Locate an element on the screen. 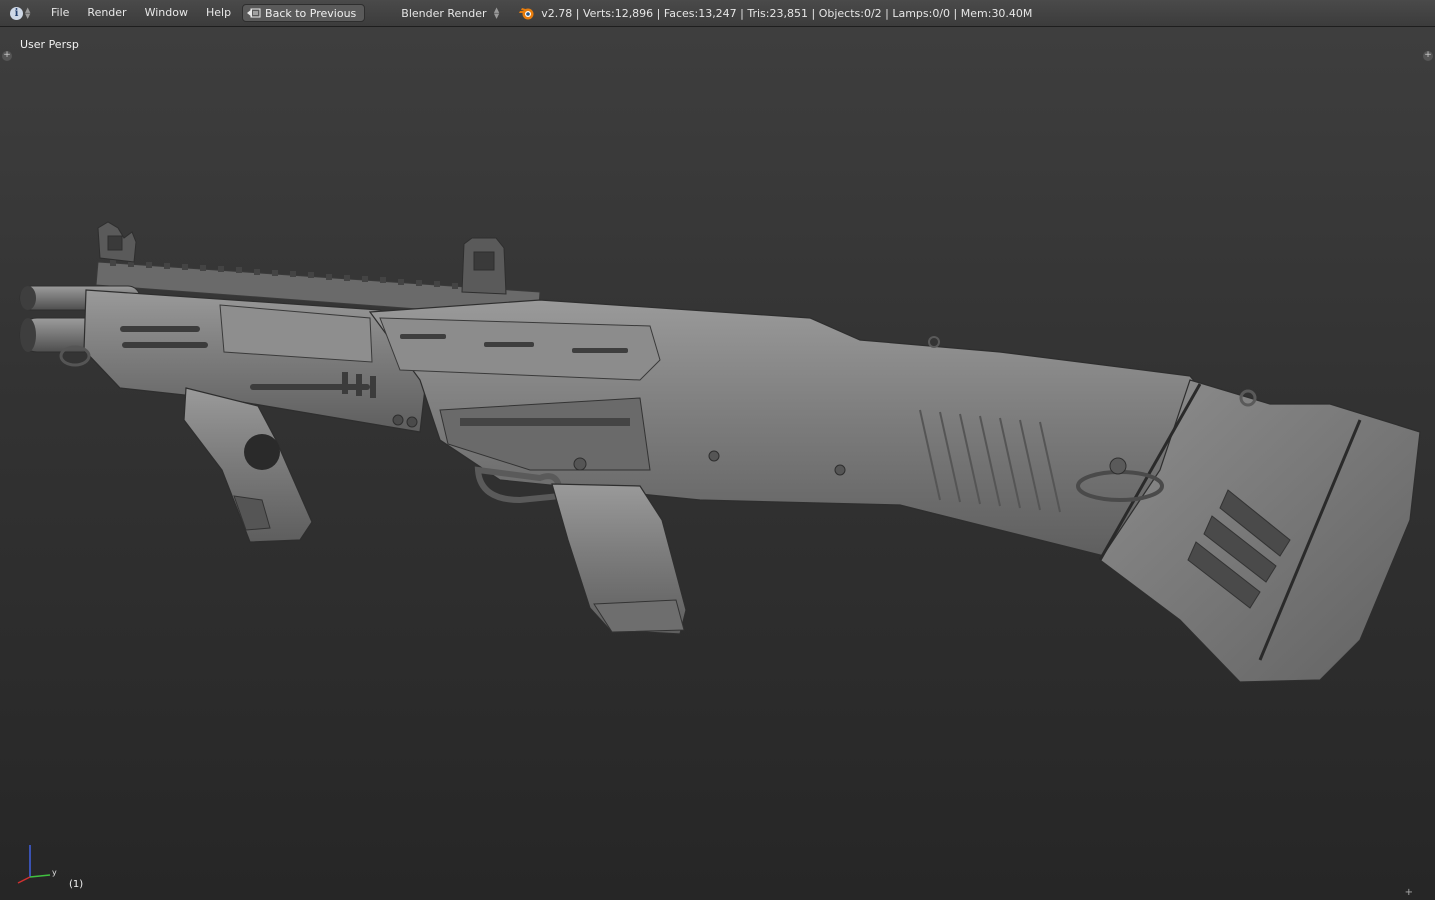 This screenshot has height=900, width=1435. back-to-previous-label: Back to Previous is located at coordinates (311, 13).